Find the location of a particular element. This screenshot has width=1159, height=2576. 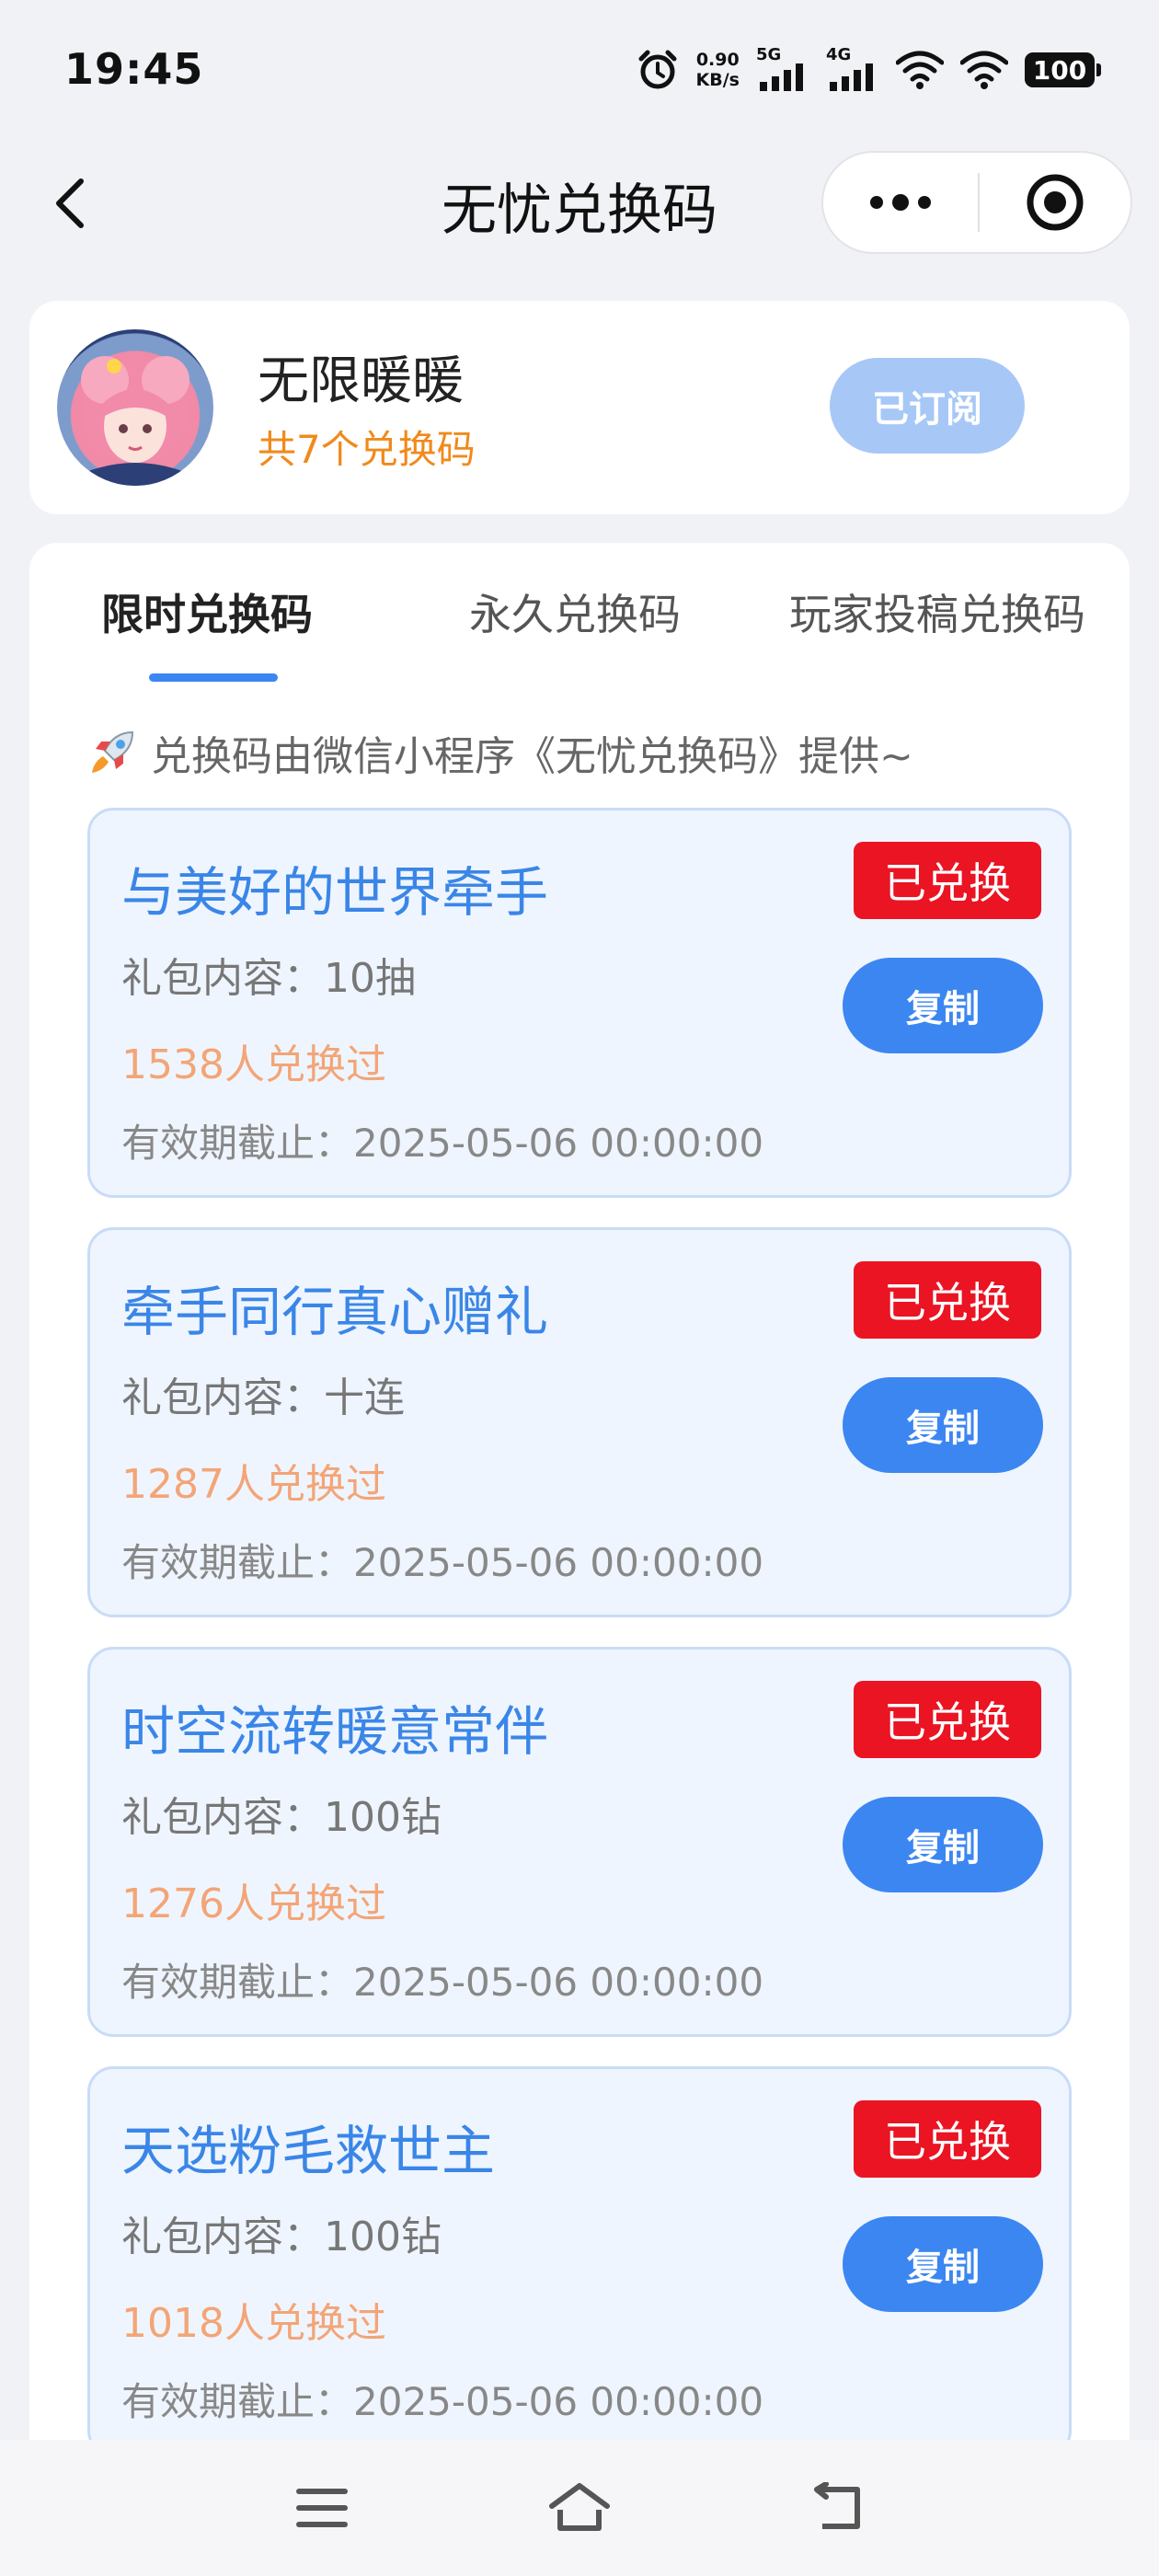

return-icon is located at coordinates (837, 2505).